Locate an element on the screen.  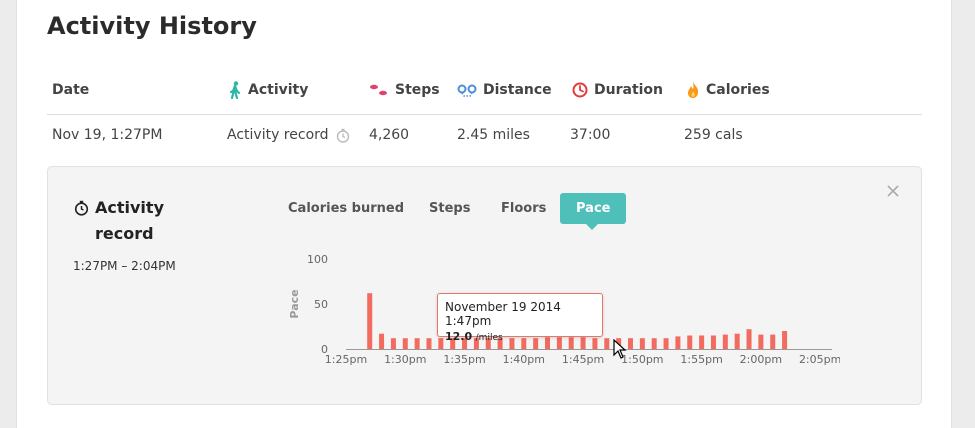
row-calories: 259 cals is located at coordinates (713, 135).